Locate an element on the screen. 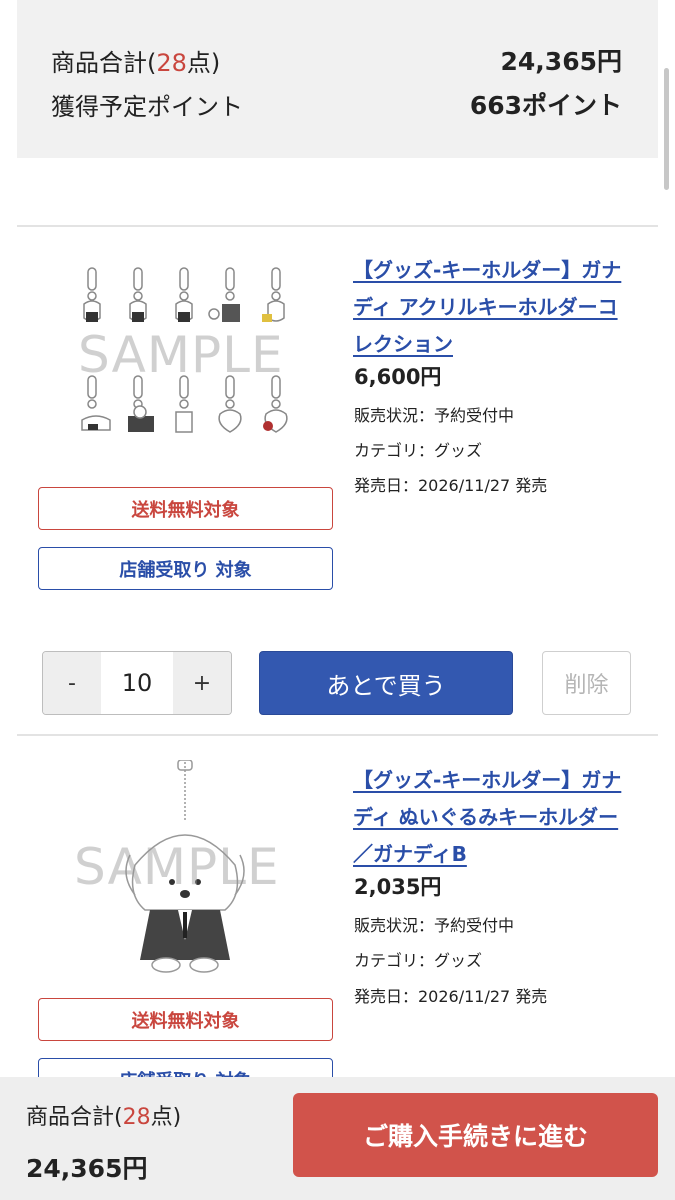 This screenshot has width=675, height=1200. product-price: 2,035円 is located at coordinates (398, 887).